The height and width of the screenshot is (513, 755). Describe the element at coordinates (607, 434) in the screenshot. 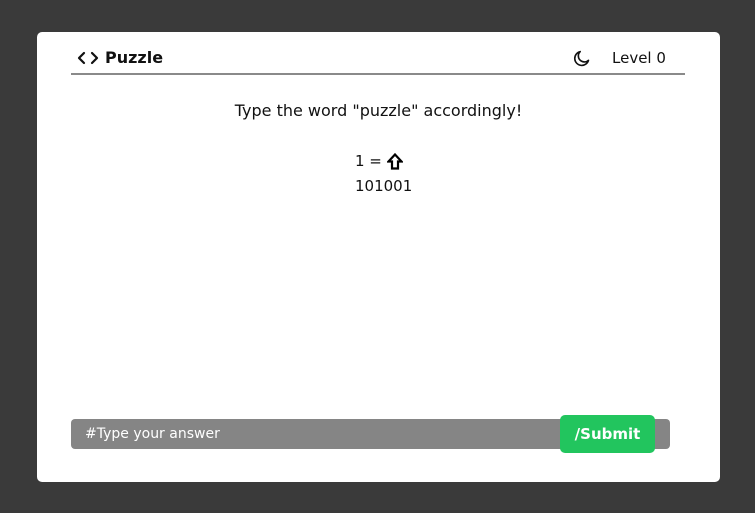

I see `submit-button: /Submit` at that location.